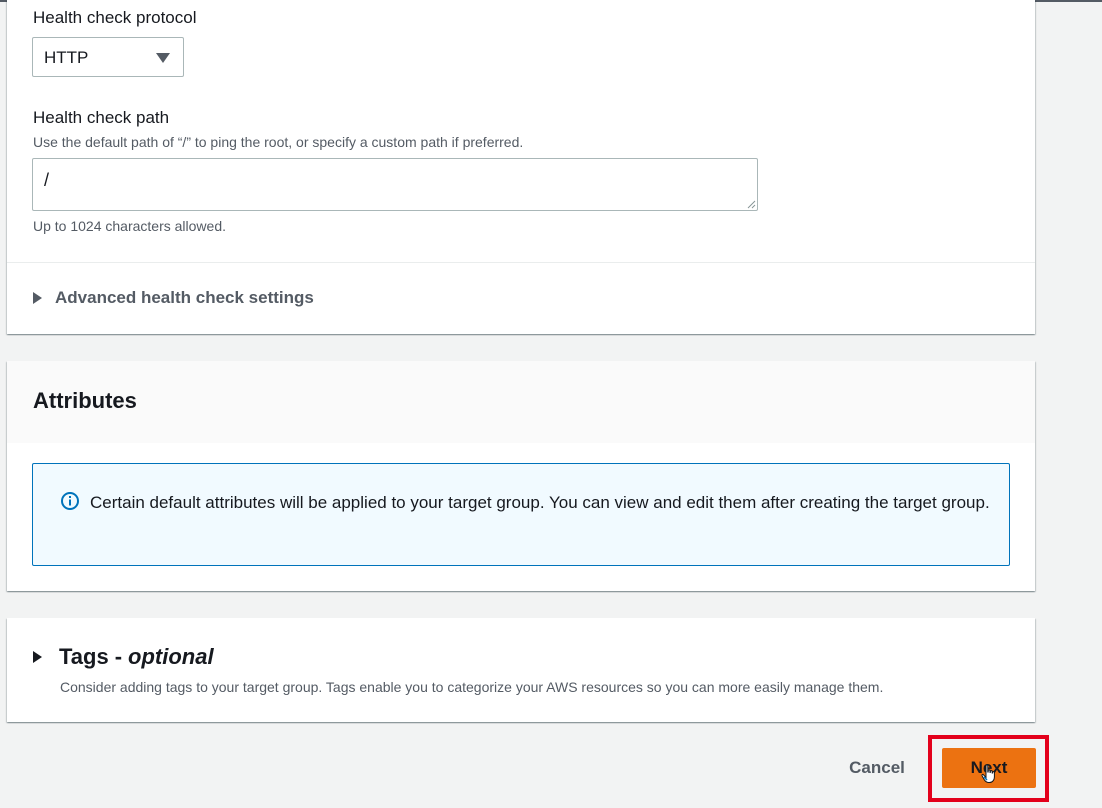 The height and width of the screenshot is (808, 1102). Describe the element at coordinates (85, 400) in the screenshot. I see `attributes-title: Attributes` at that location.